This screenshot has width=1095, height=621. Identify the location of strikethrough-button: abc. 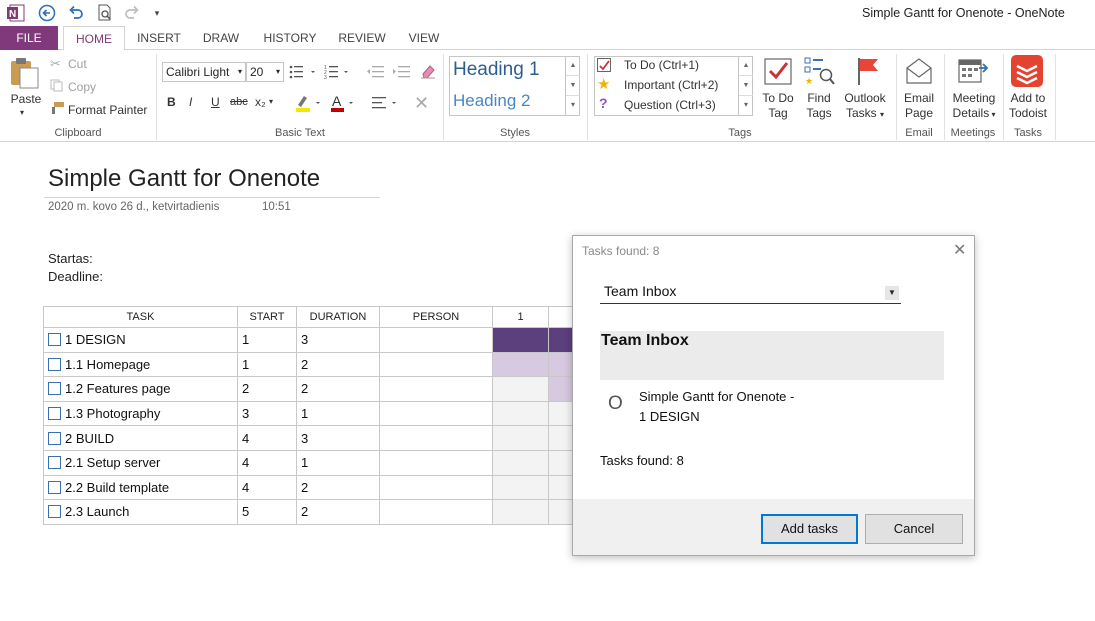
(239, 102).